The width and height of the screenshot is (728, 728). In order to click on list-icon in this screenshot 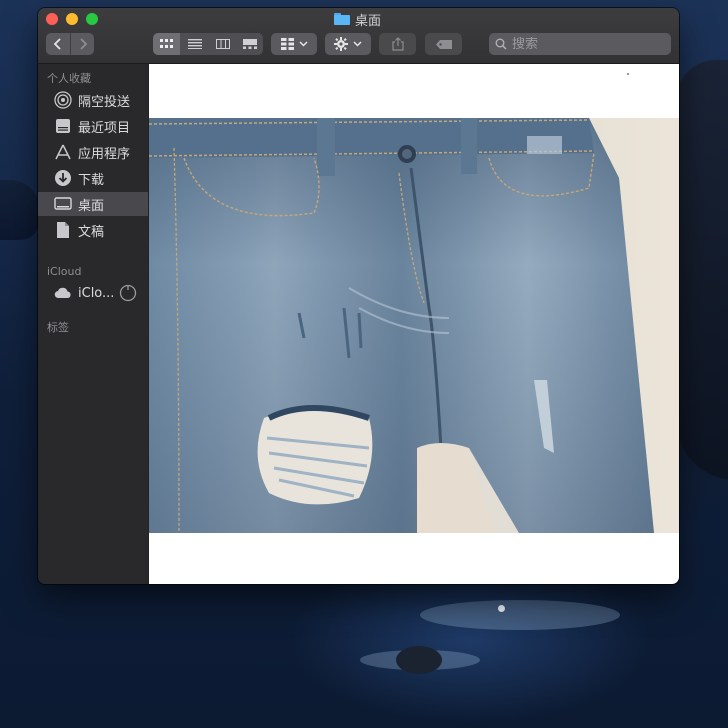, I will do `click(194, 44)`.